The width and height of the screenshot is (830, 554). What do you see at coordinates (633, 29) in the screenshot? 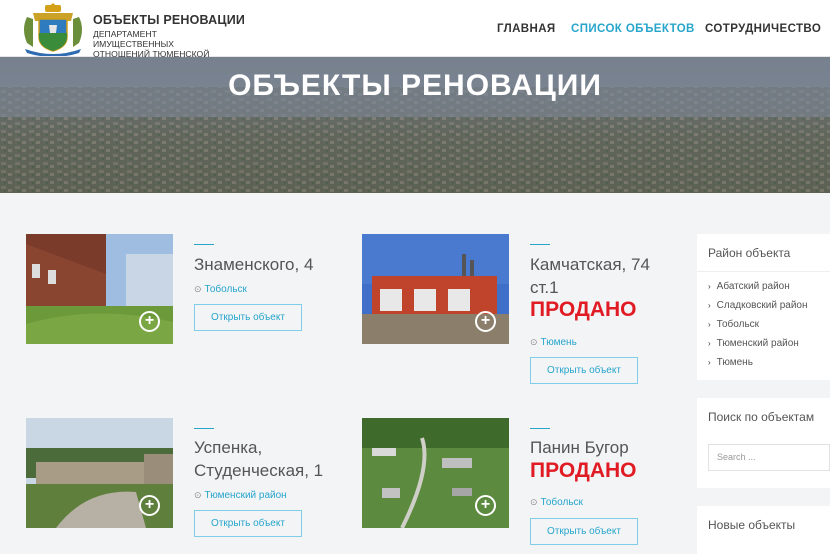
I see `nav-objects-list: СПИСОК ОБЪЕКТОВ` at bounding box center [633, 29].